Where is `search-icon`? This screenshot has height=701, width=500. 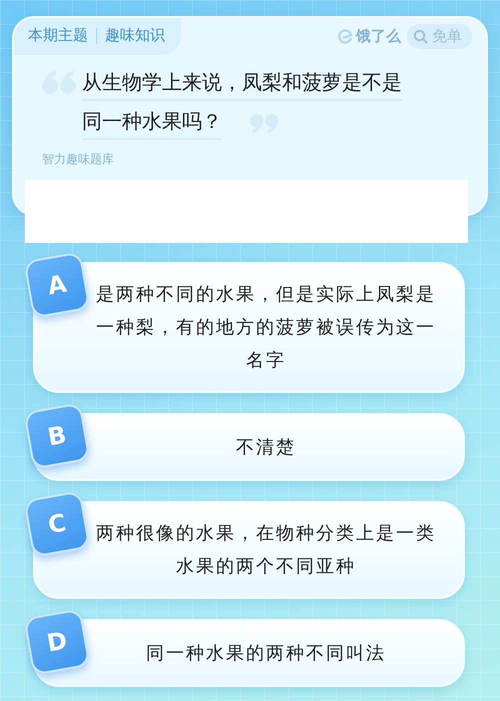 search-icon is located at coordinates (420, 36).